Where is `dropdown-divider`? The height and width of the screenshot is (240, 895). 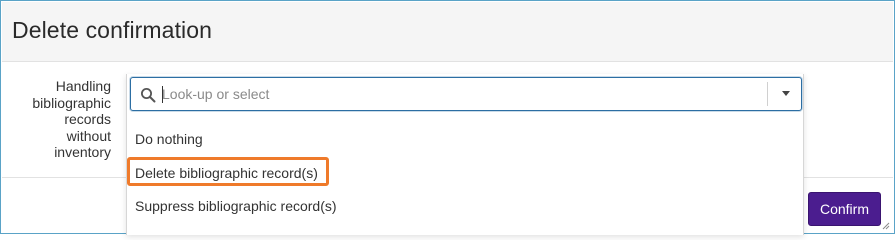 dropdown-divider is located at coordinates (767, 94).